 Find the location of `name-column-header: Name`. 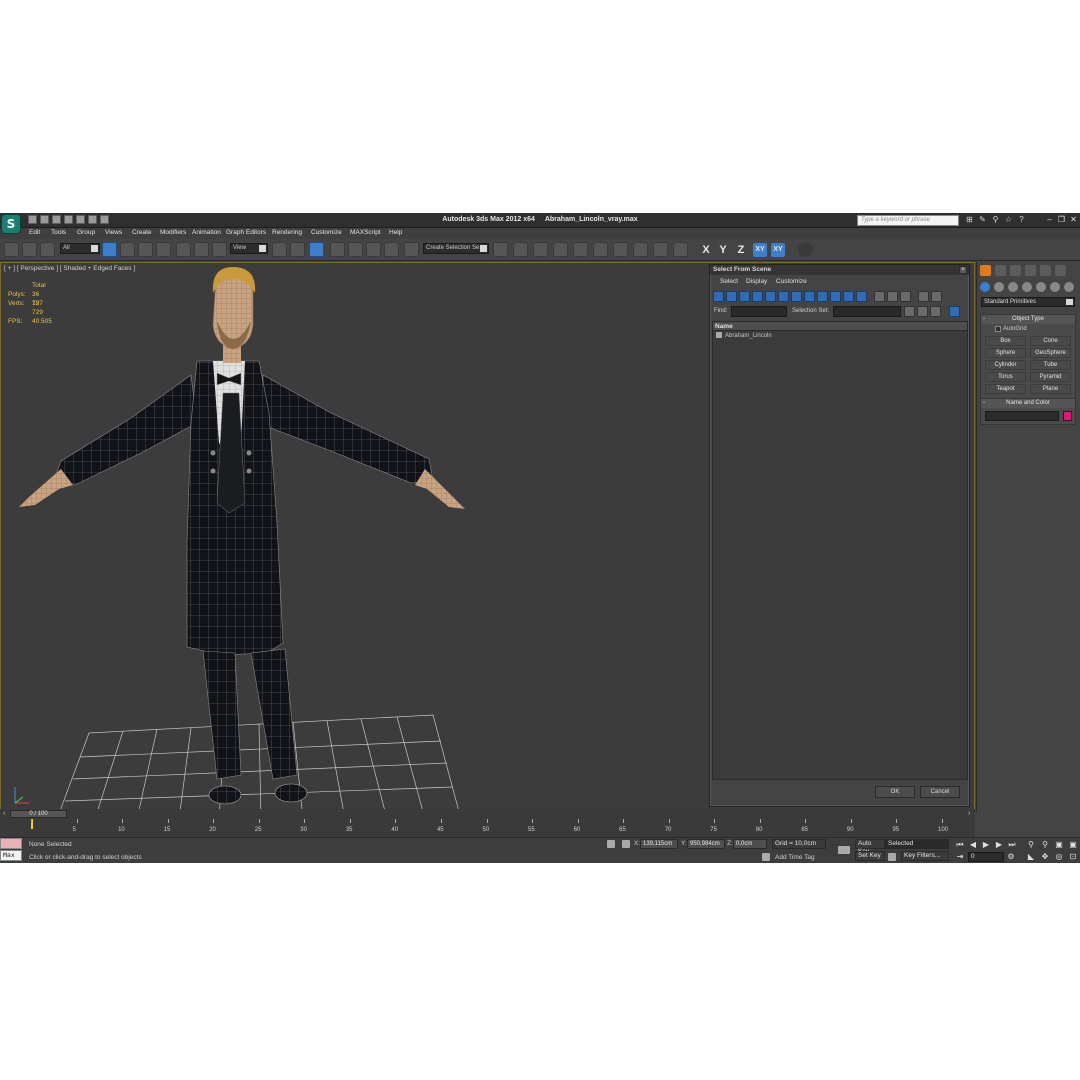

name-column-header: Name is located at coordinates (840, 326).